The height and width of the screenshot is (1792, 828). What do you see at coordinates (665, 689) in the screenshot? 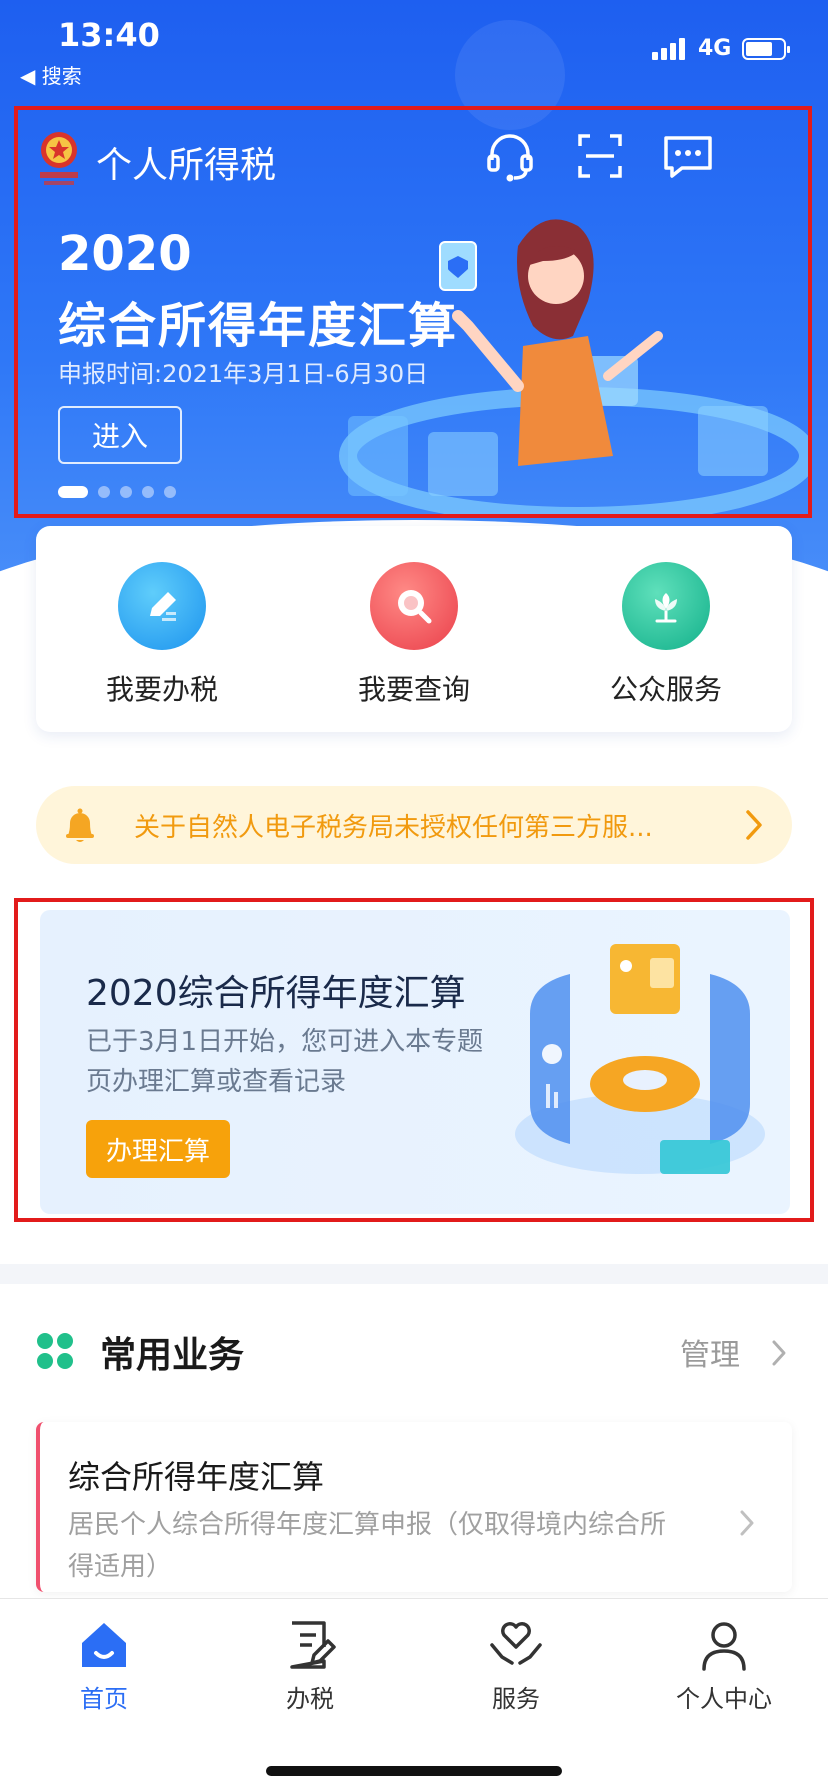
I see `quick-action-label: 公众服务` at bounding box center [665, 689].